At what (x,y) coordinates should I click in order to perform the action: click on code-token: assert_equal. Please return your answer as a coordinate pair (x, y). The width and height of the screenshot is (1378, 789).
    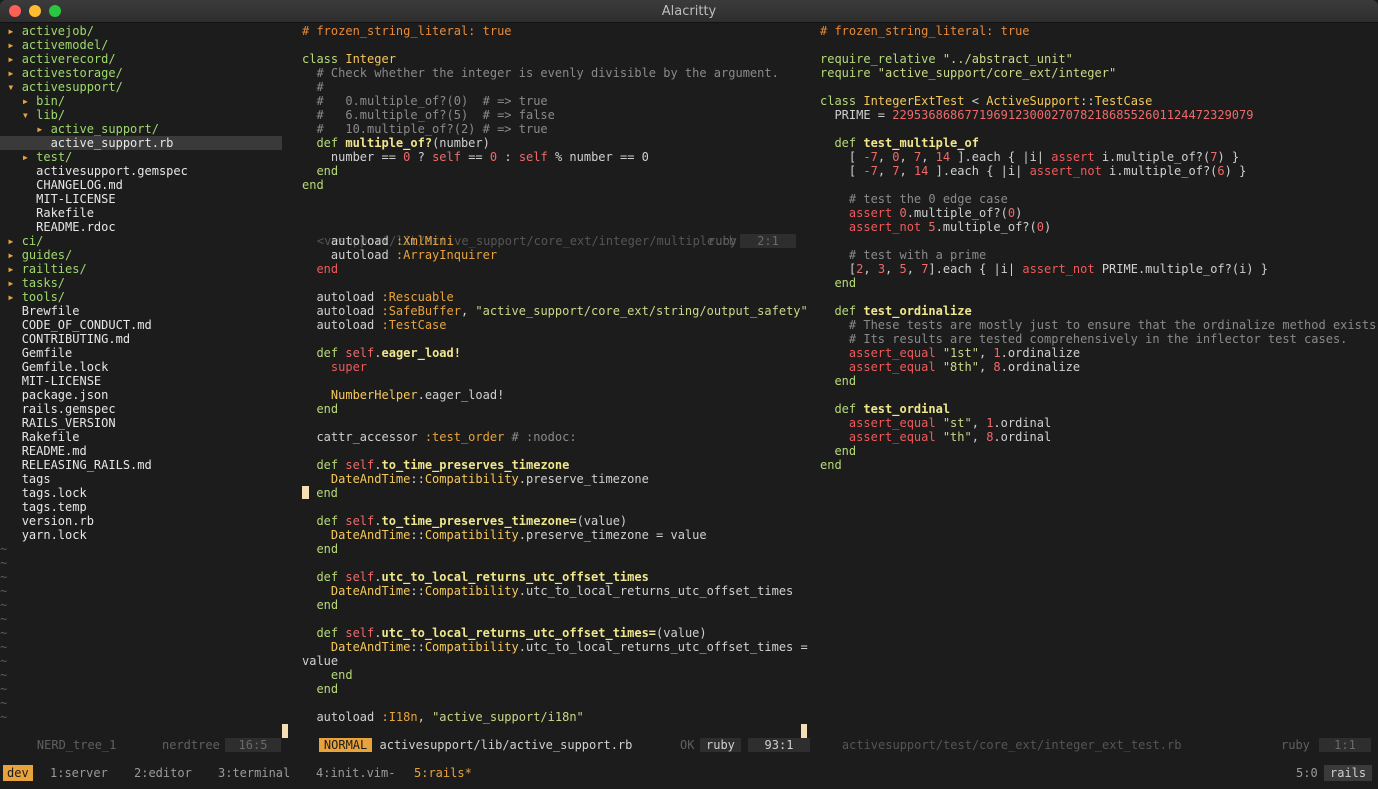
    Looking at the image, I should click on (881, 367).